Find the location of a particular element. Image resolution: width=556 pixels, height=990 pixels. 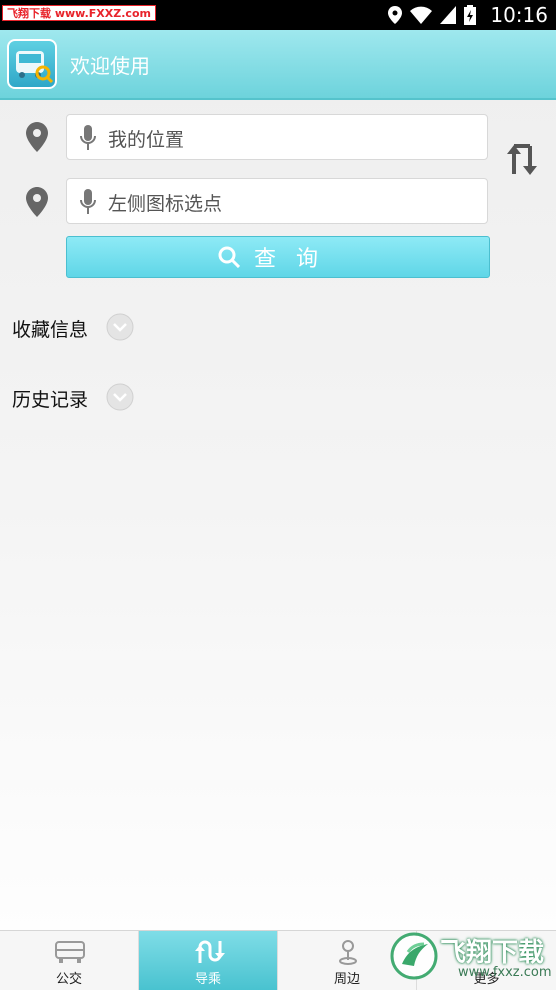

nav-bus-label: 公交 is located at coordinates (68, 979).